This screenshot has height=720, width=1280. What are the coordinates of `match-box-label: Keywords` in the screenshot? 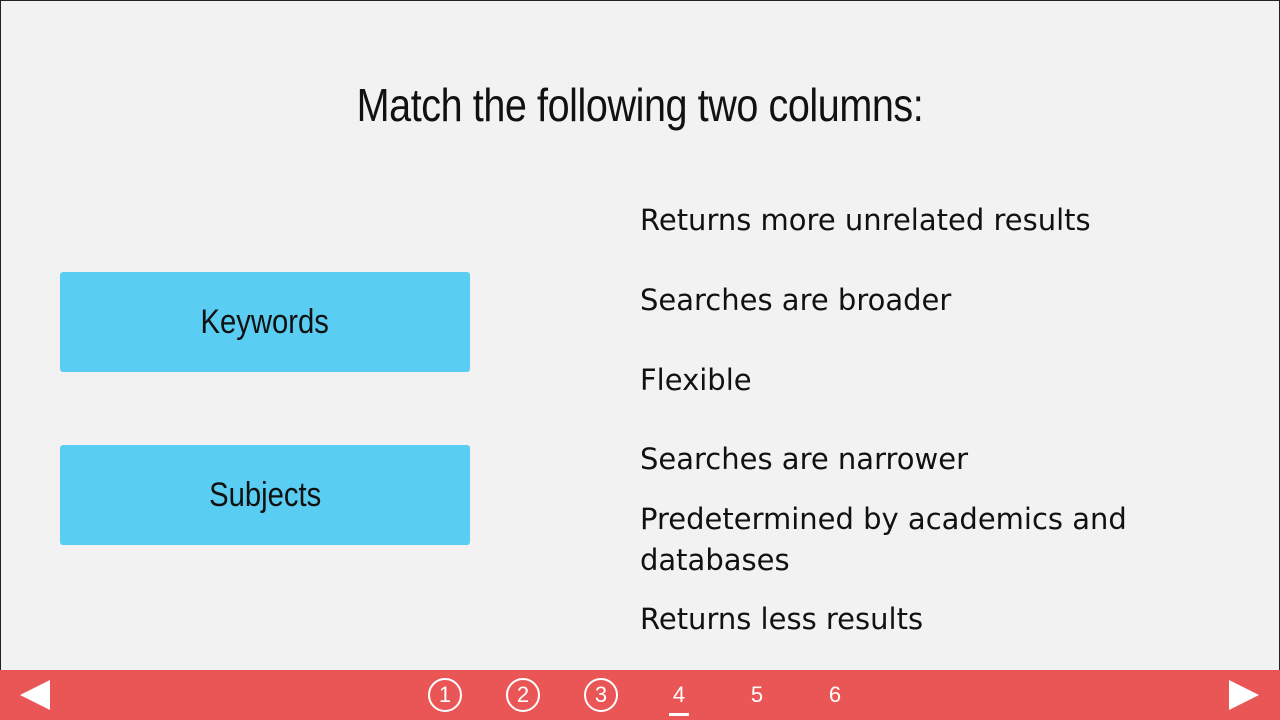 It's located at (265, 321).